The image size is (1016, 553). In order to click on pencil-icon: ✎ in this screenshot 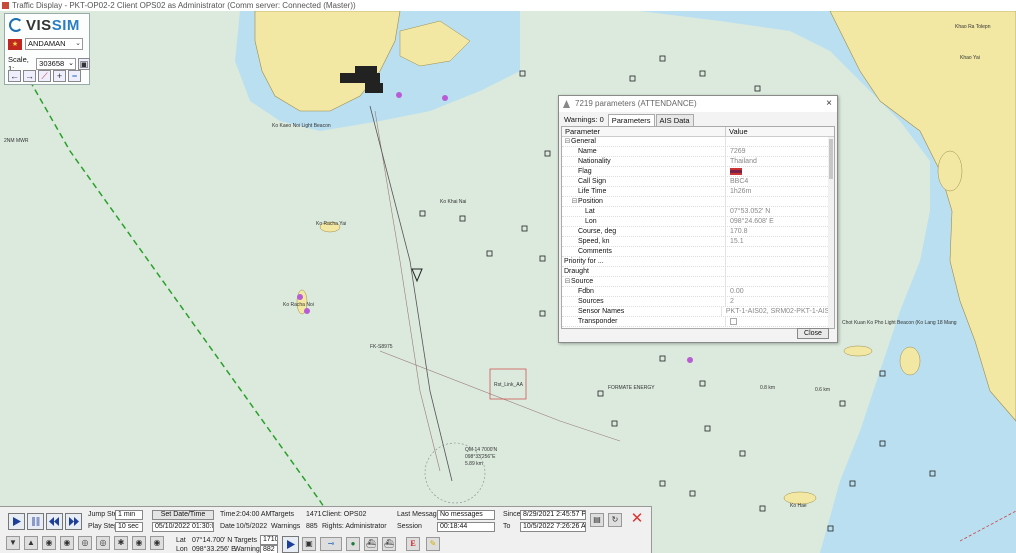, I will do `click(433, 544)`.